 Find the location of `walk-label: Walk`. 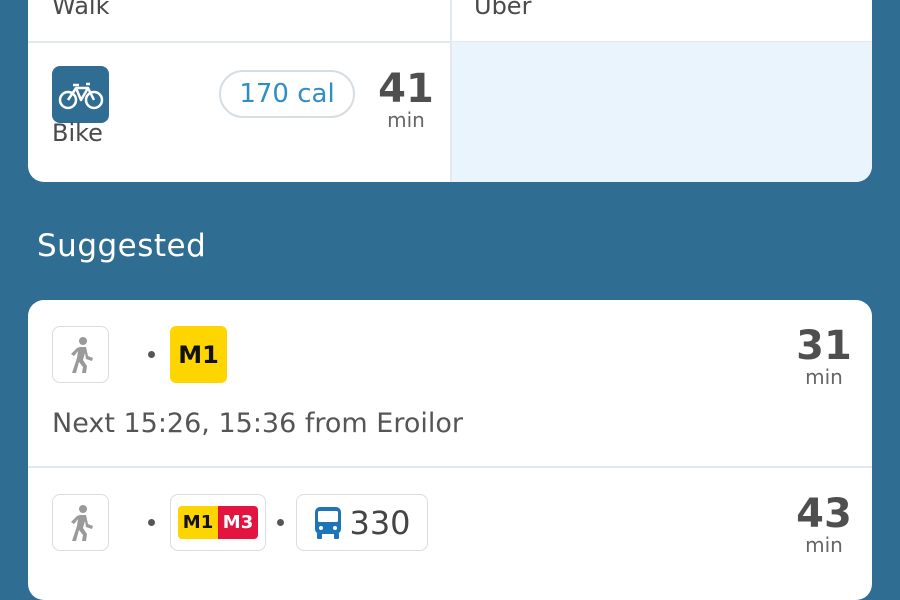

walk-label: Walk is located at coordinates (81, 10).